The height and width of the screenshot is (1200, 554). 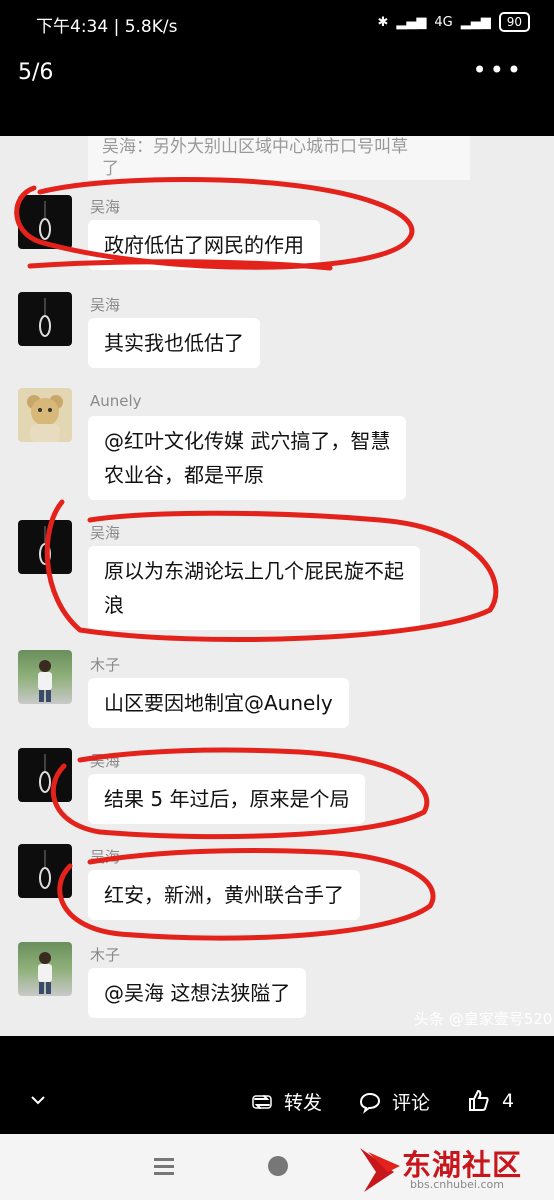 What do you see at coordinates (443, 22) in the screenshot?
I see `network-type: 4G` at bounding box center [443, 22].